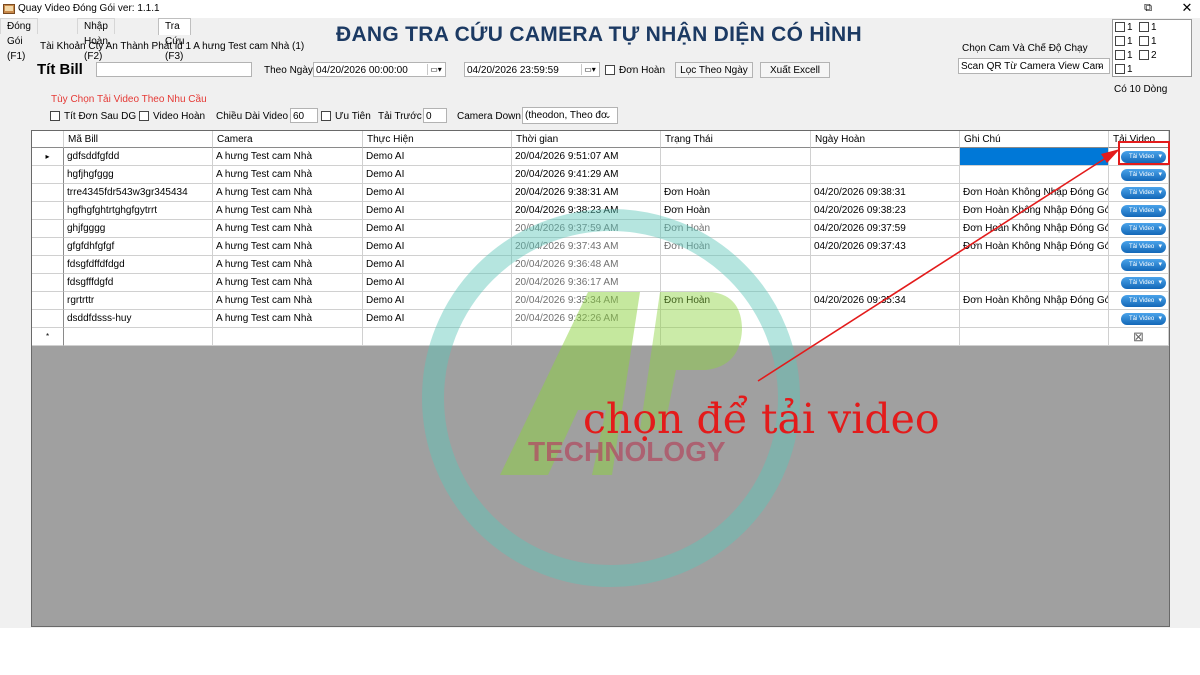 This screenshot has width=1200, height=675. I want to click on filter-by-date-button: Lọc Theo Ngày, so click(714, 70).